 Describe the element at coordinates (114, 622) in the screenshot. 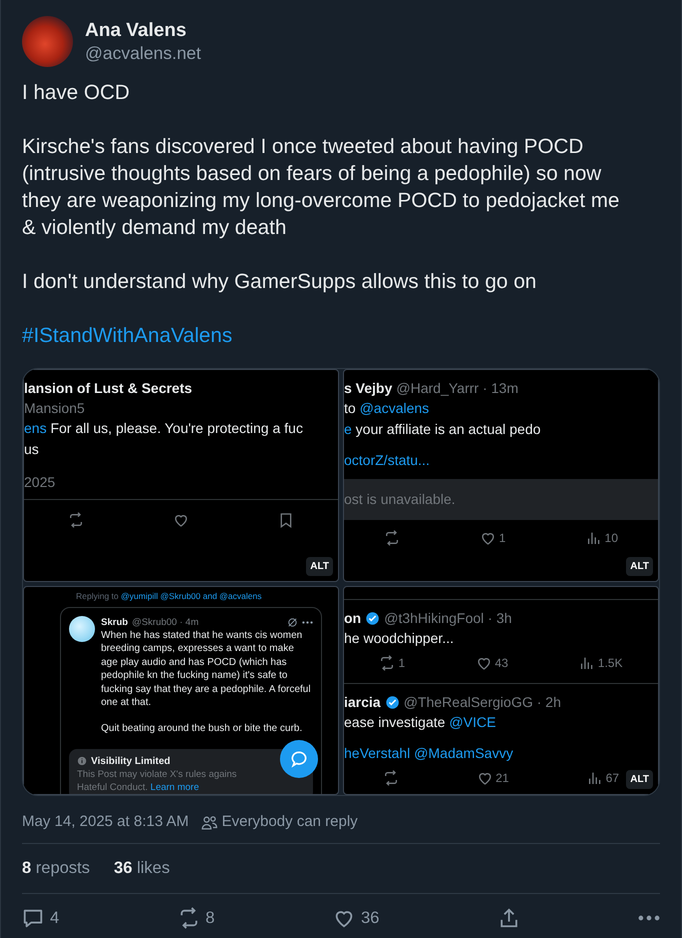

I see `user-name: Skrub` at that location.